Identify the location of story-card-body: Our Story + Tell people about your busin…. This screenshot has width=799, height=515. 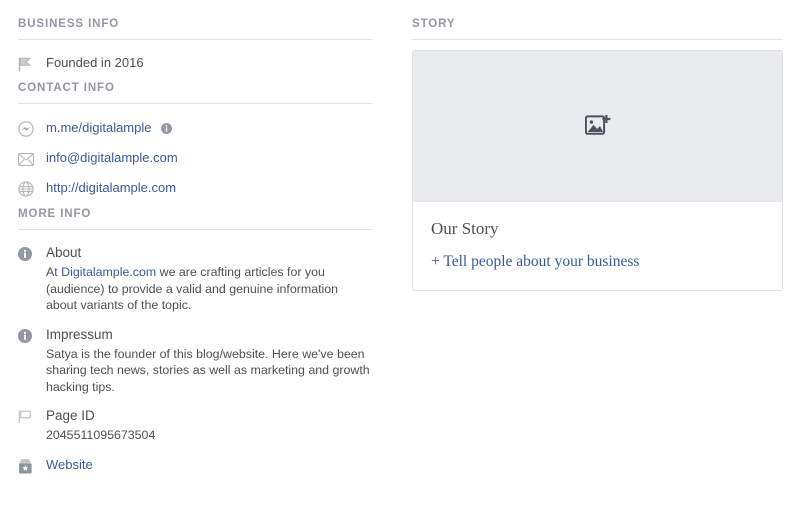
(597, 246).